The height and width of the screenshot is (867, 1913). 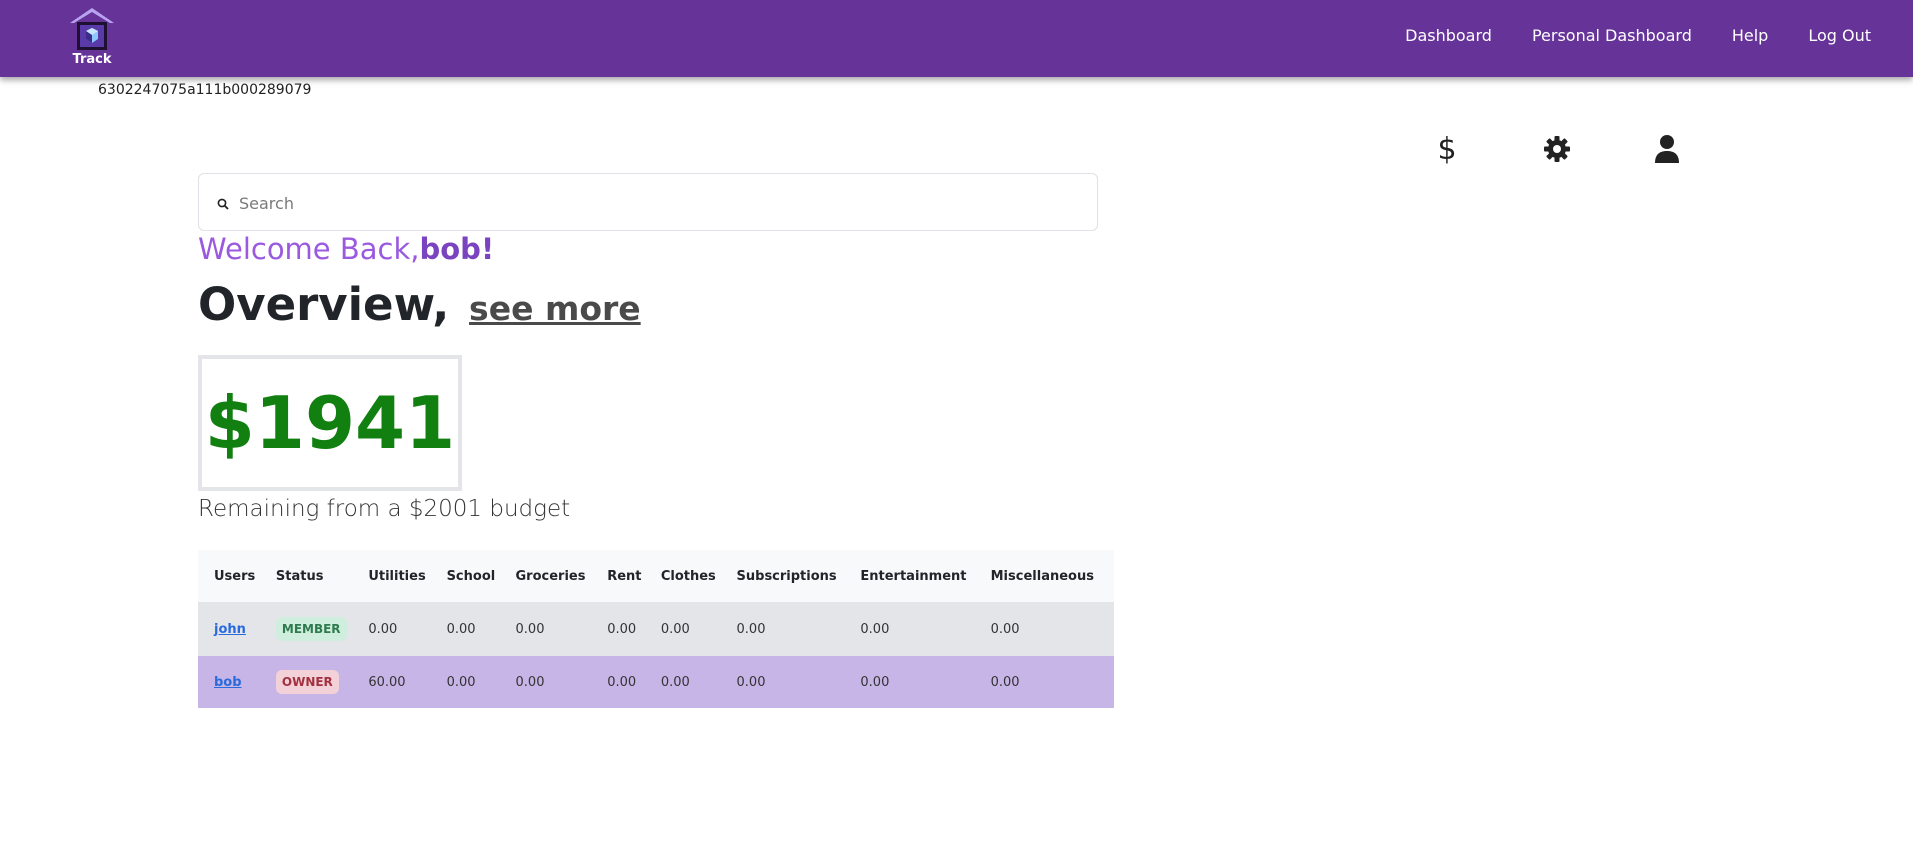 I want to click on header-rent: Rent, so click(x=630, y=576).